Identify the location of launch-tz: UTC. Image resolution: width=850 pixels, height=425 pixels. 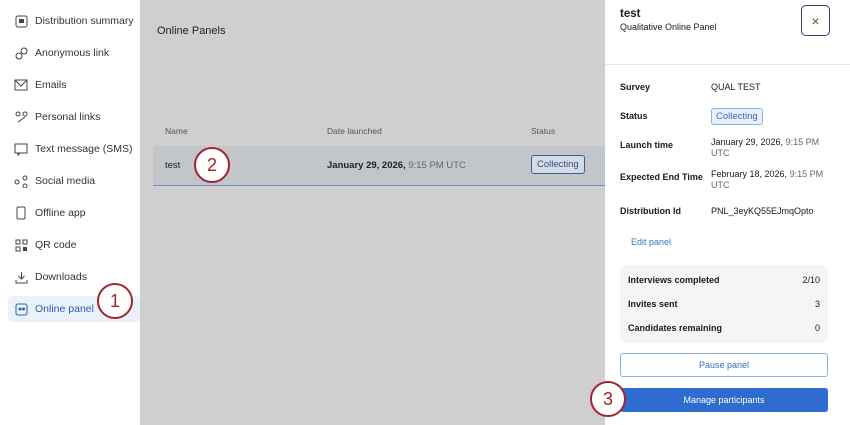
(720, 153).